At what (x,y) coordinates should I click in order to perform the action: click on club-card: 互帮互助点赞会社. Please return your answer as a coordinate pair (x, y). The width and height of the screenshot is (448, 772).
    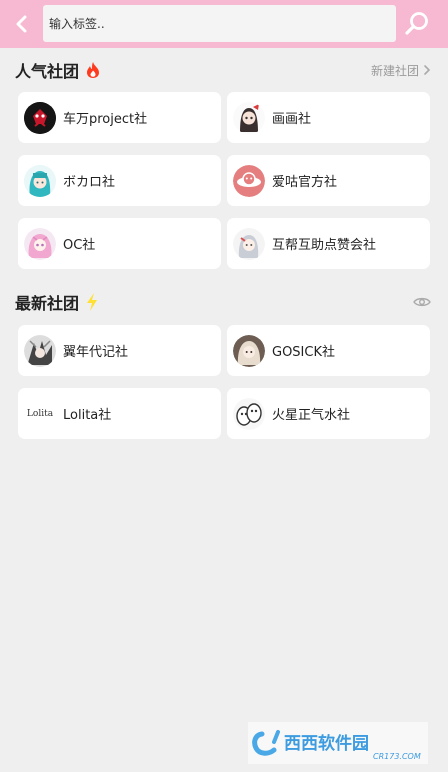
    Looking at the image, I should click on (328, 243).